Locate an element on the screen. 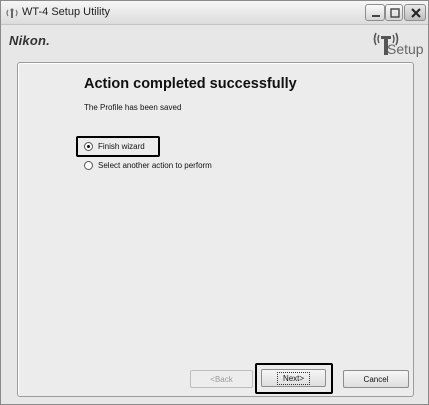 The image size is (429, 405). page-title: Action completed successfully is located at coordinates (190, 84).